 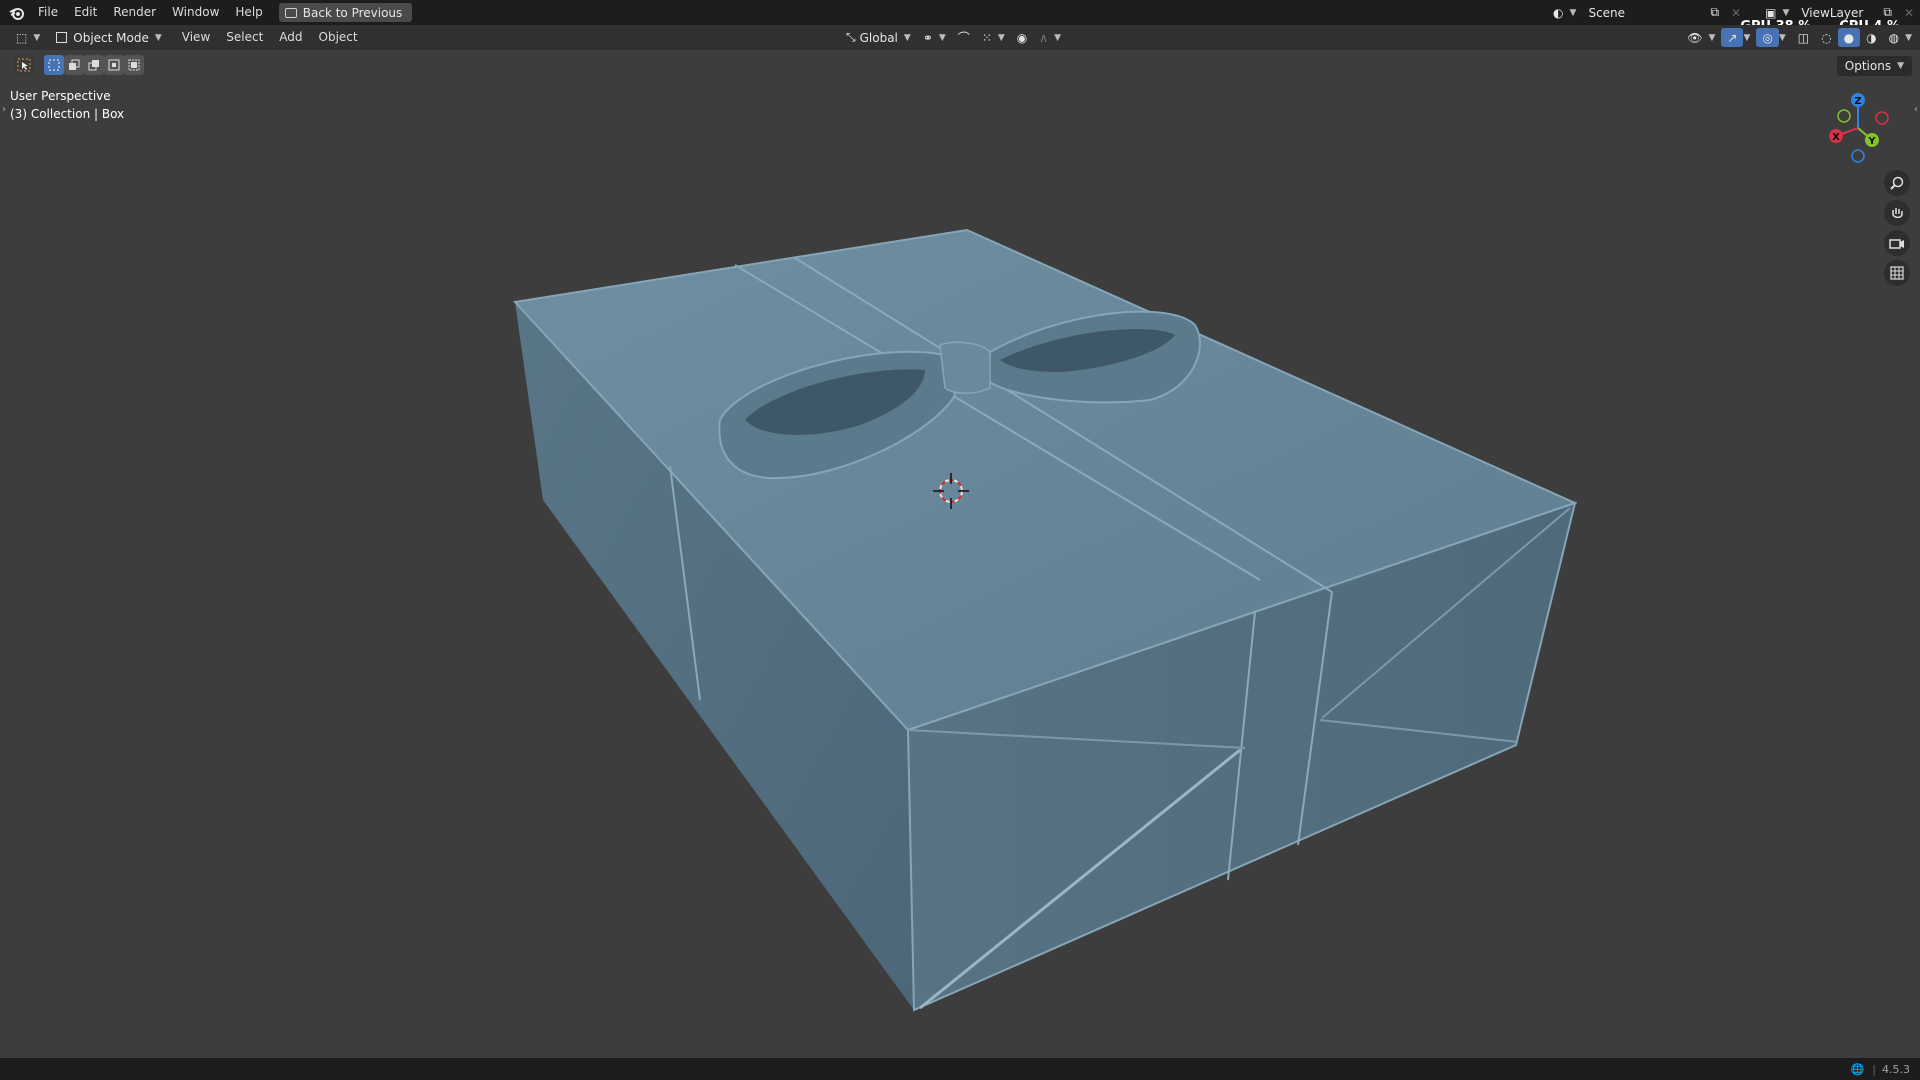 What do you see at coordinates (338, 37) in the screenshot?
I see `menu-object: Object` at bounding box center [338, 37].